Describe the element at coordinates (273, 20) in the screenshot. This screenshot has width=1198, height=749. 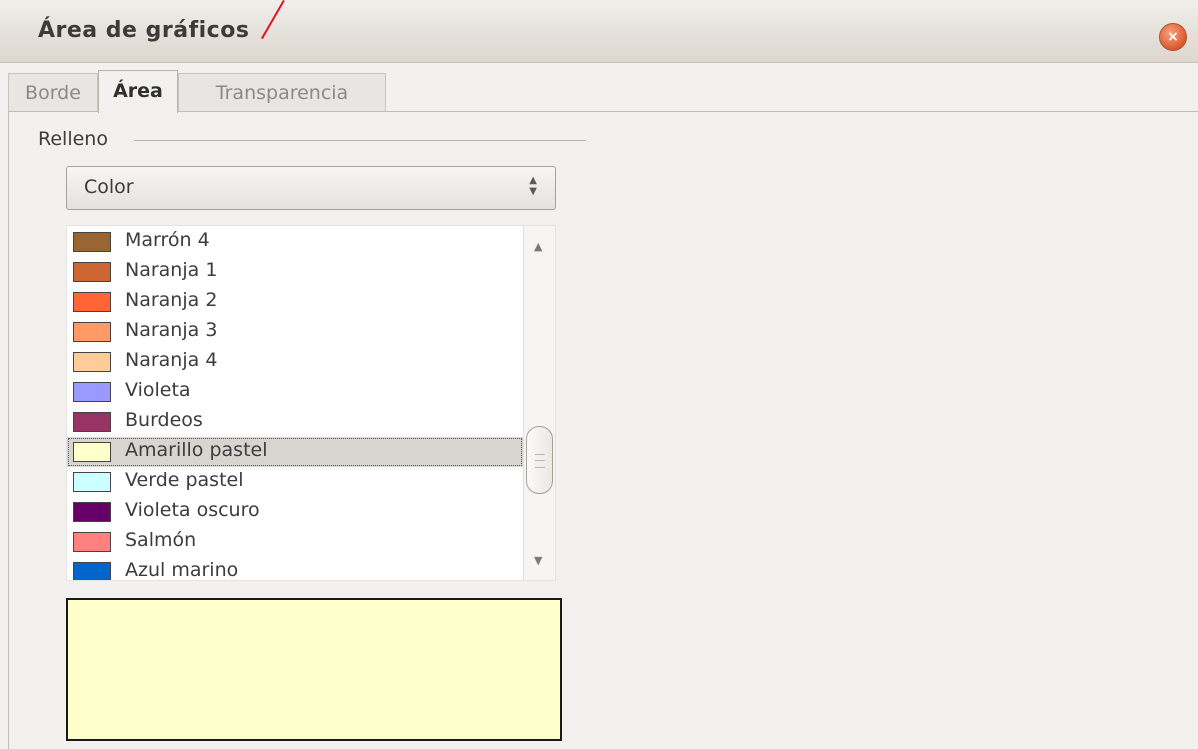
I see `annotation-mark` at that location.